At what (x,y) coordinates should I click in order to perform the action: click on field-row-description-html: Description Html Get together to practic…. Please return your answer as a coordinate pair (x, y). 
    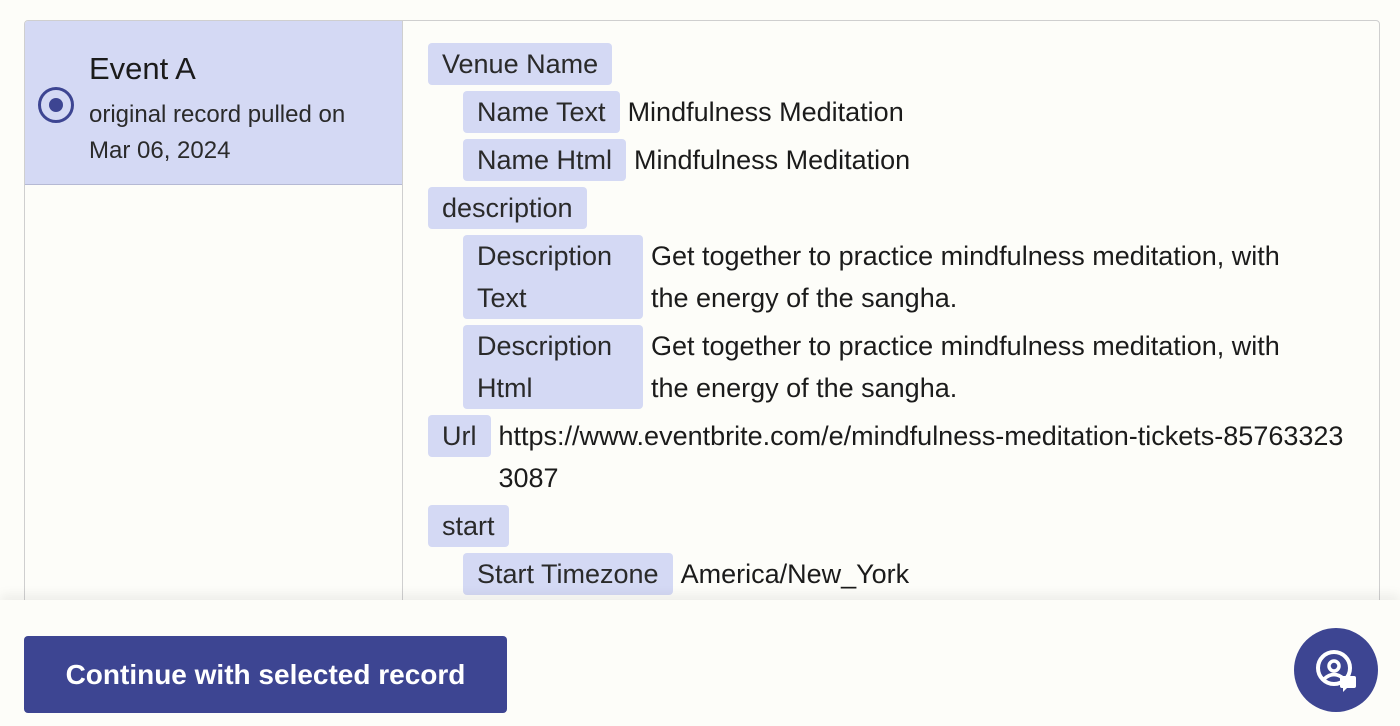
    Looking at the image, I should click on (903, 367).